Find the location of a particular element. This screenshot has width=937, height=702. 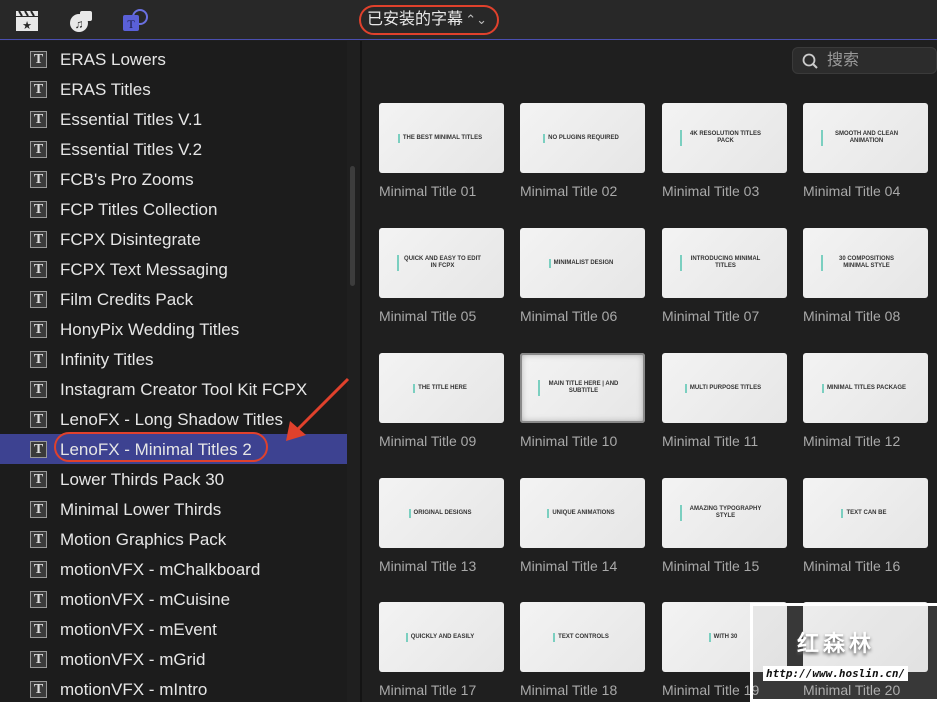

title-thumbnail: MAIN TITLE HERE | AND SUBTITLE is located at coordinates (582, 388).